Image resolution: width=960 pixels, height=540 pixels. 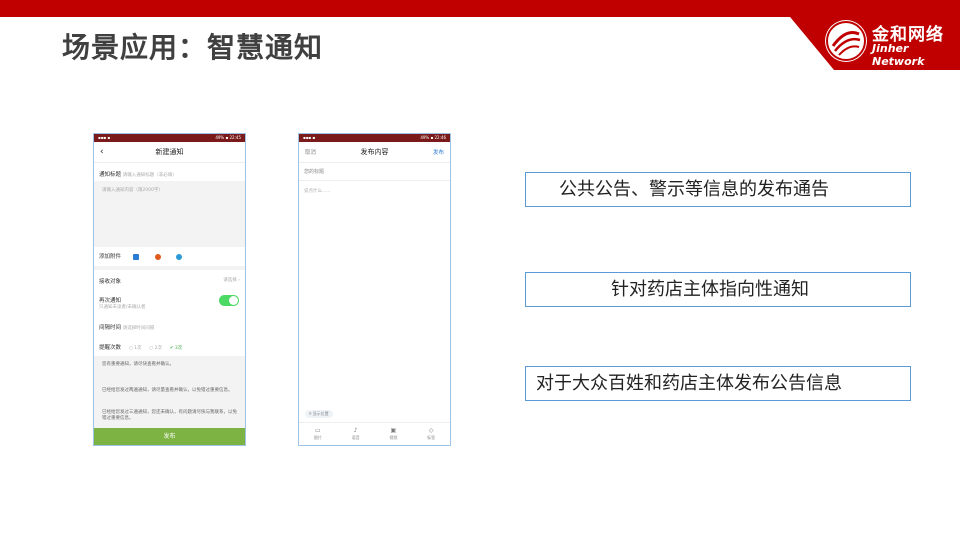 I want to click on interval-placeholder: 请选择时间间隔, so click(x=138, y=328).